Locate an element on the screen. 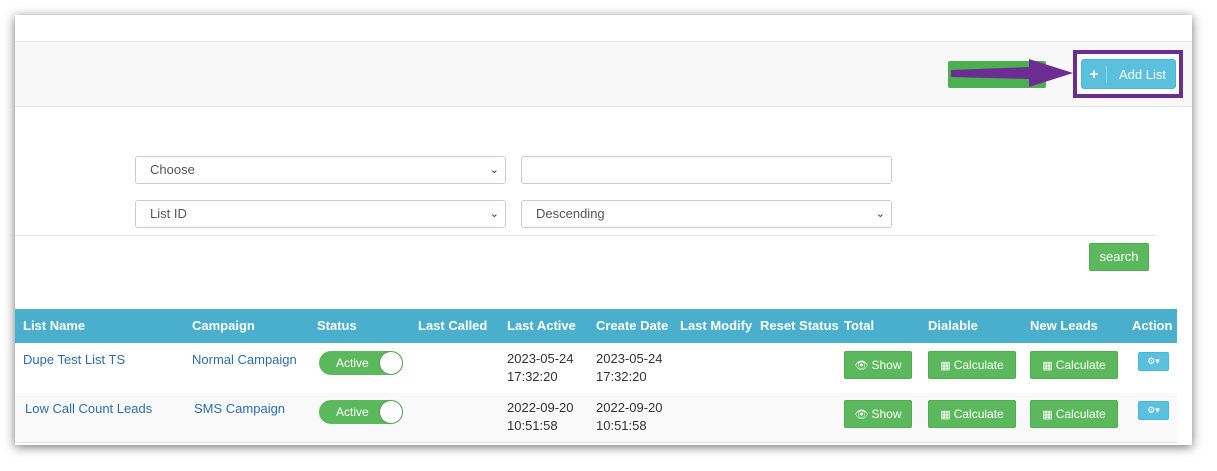 The height and width of the screenshot is (471, 1217). column-header: Campaign is located at coordinates (223, 326).